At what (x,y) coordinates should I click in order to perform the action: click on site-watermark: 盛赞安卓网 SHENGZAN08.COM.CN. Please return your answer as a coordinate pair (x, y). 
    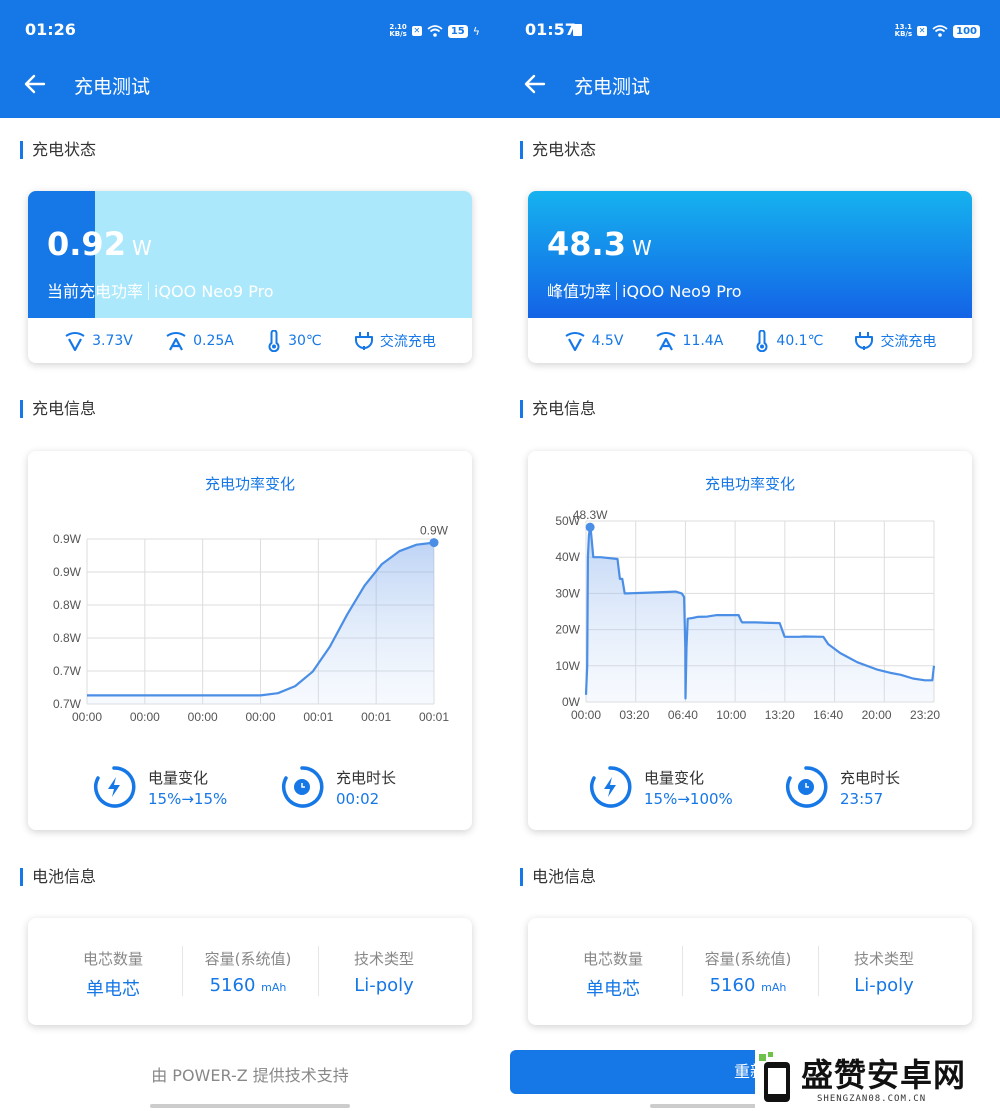
    Looking at the image, I should click on (877, 1079).